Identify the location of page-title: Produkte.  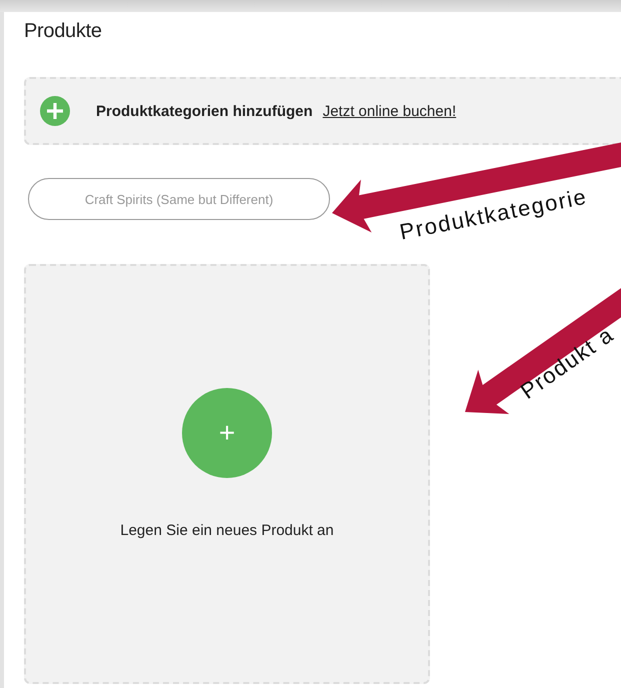
(63, 31).